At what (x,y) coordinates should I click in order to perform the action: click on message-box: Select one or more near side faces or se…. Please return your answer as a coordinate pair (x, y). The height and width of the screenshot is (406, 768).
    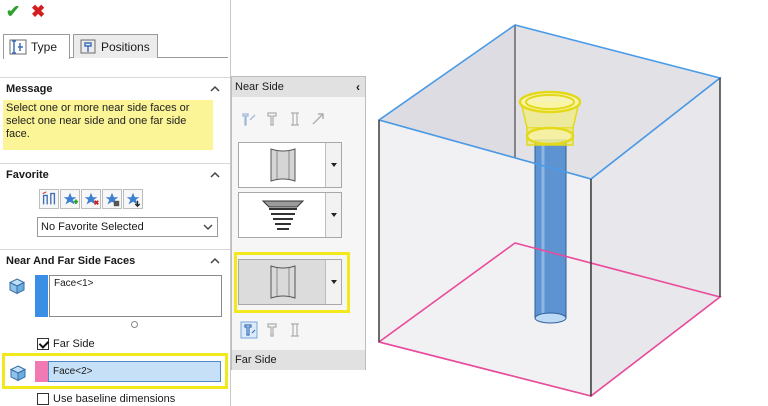
    Looking at the image, I should click on (108, 125).